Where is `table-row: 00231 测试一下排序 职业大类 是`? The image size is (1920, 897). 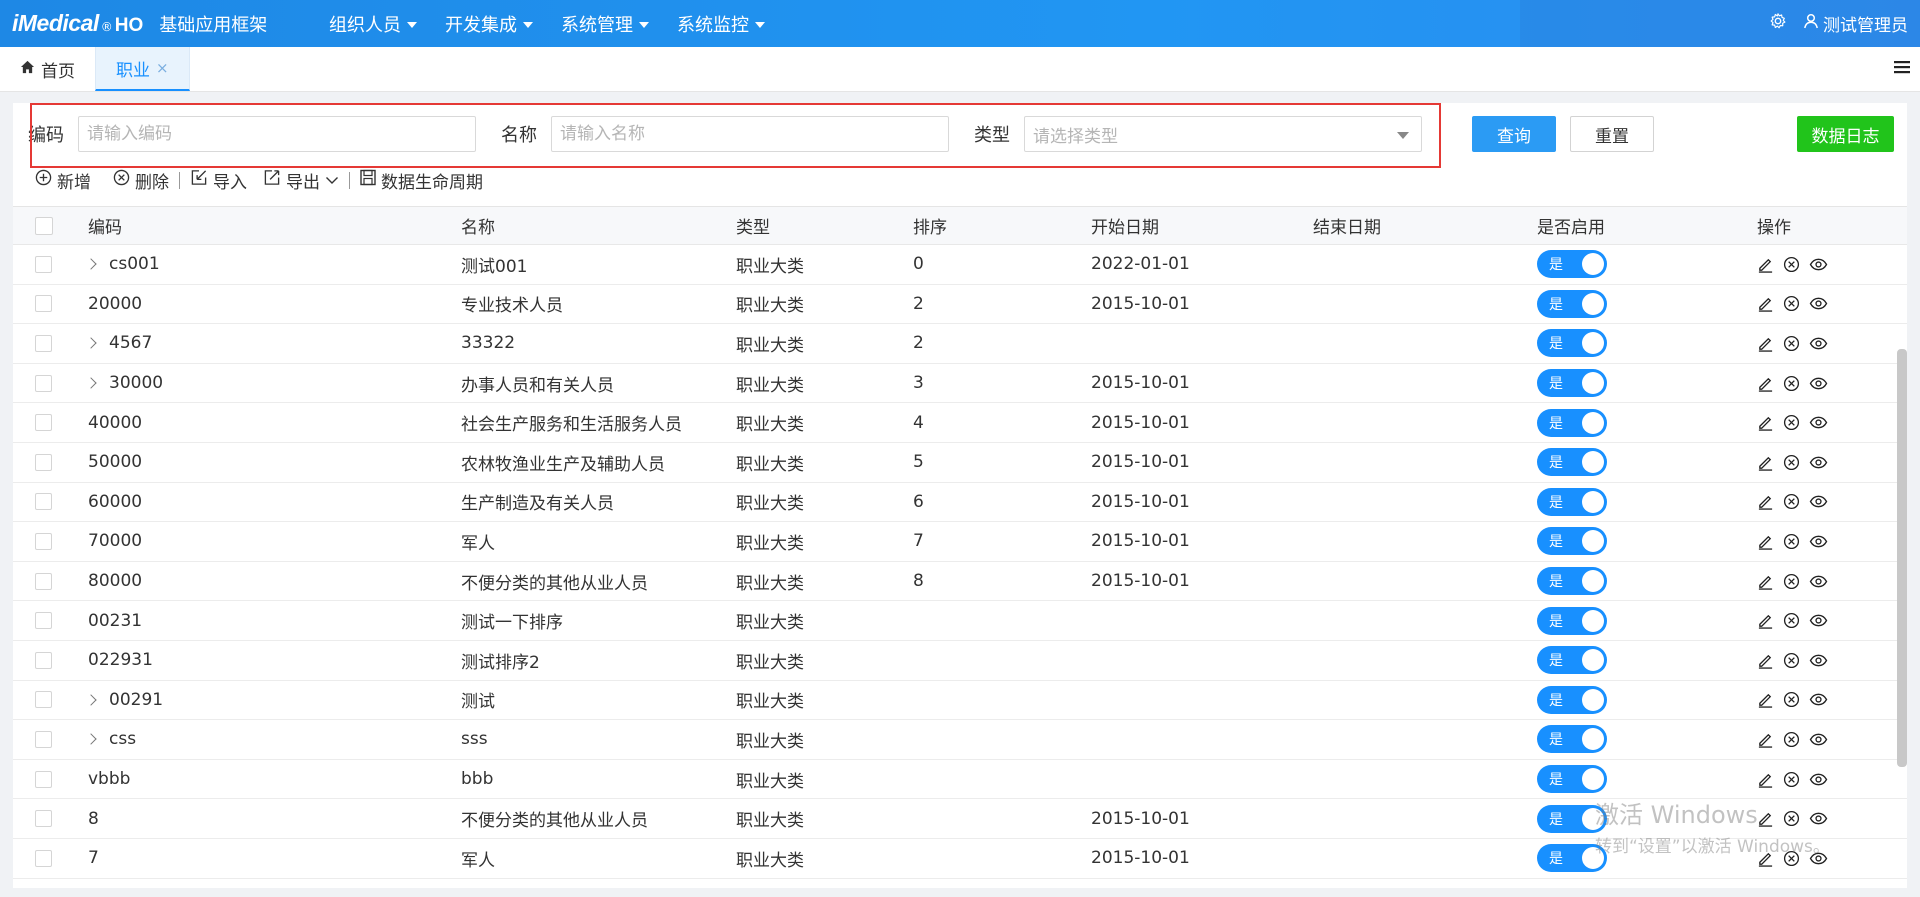 table-row: 00231 测试一下排序 职业大类 是 is located at coordinates (960, 621).